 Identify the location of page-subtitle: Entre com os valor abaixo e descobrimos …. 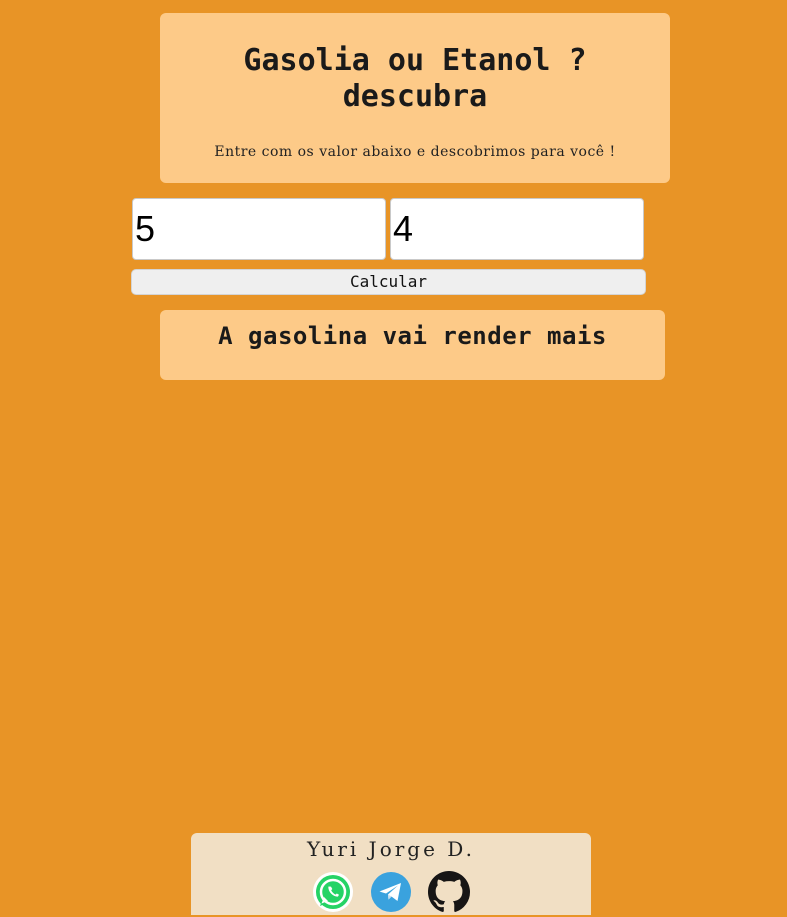
(415, 152).